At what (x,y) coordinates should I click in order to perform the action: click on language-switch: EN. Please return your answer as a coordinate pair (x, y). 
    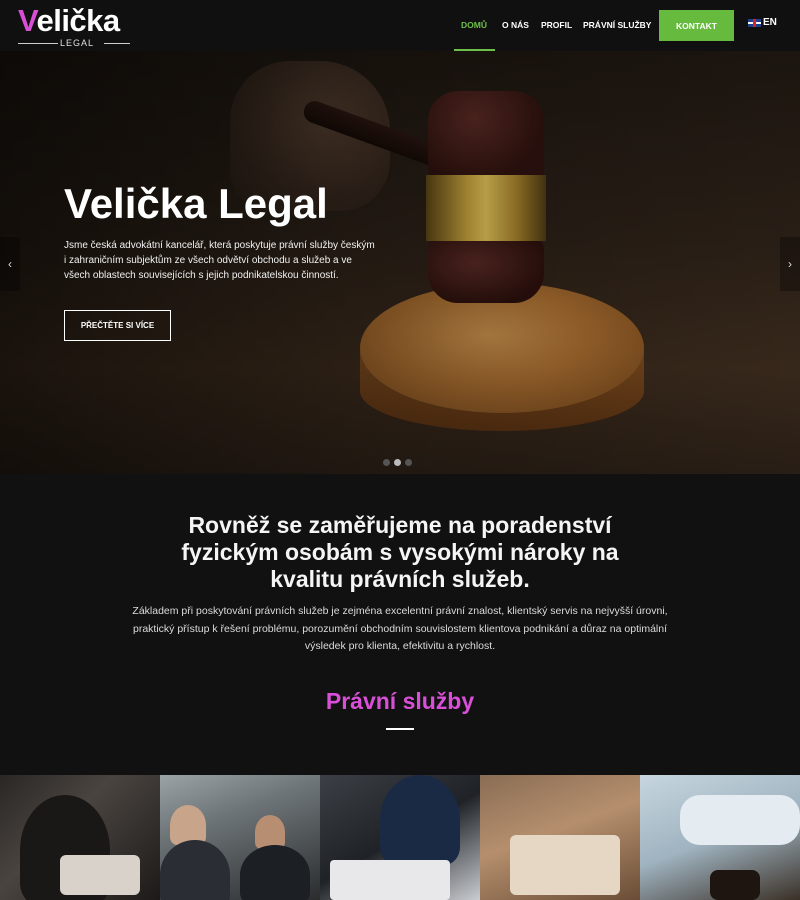
    Looking at the image, I should click on (762, 22).